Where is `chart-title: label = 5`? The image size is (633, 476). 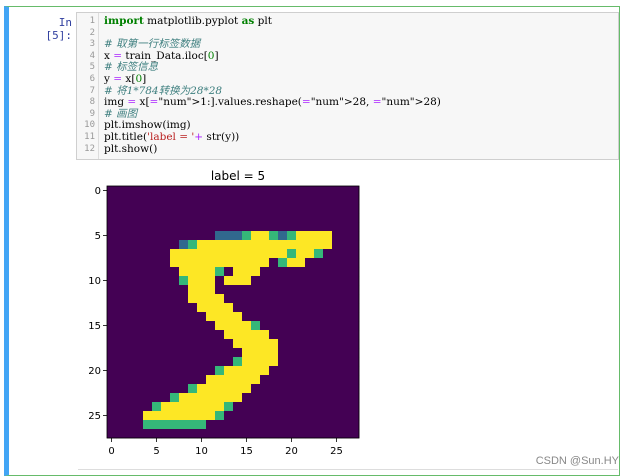
chart-title: label = 5 is located at coordinates (238, 176).